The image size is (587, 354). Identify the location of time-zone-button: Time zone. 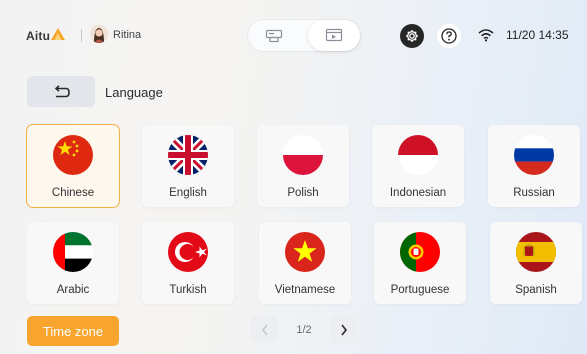
(73, 331).